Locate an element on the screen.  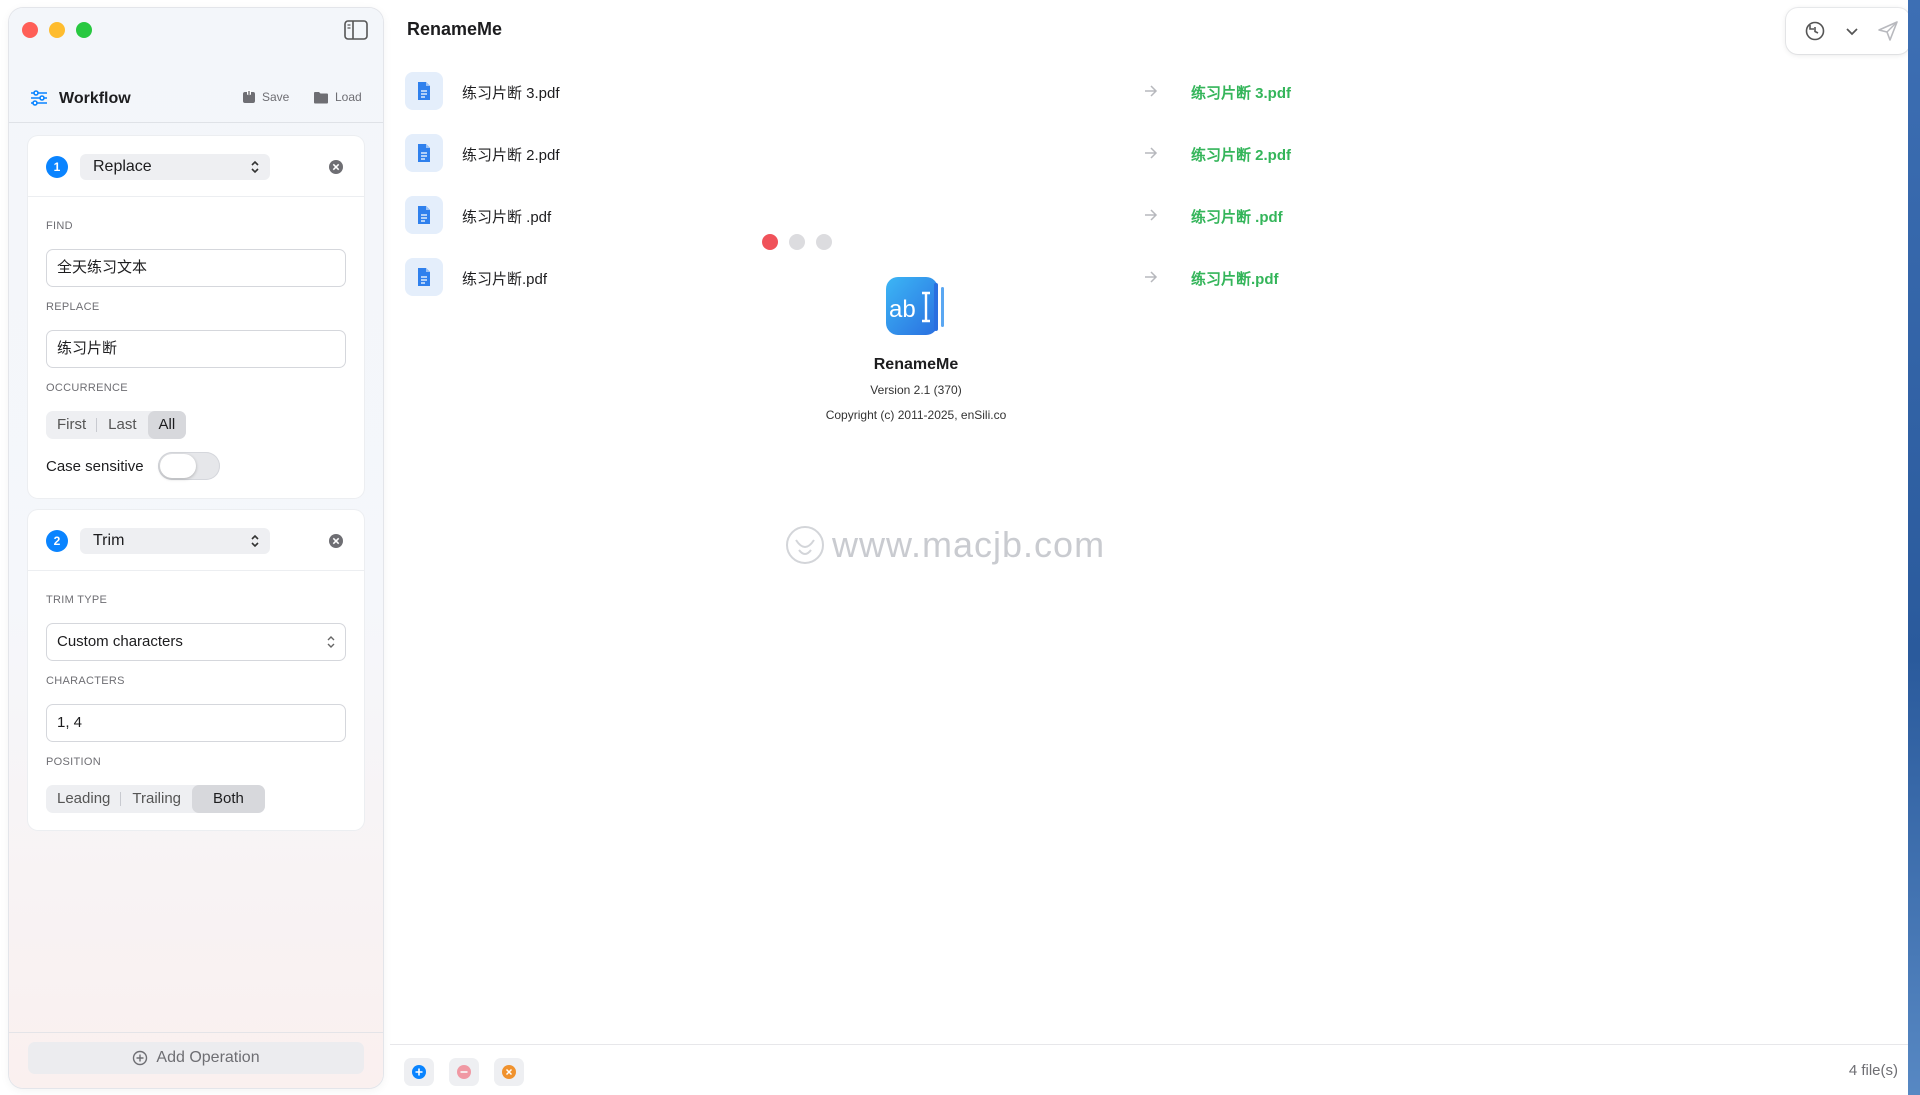
load-label: Load is located at coordinates (348, 97).